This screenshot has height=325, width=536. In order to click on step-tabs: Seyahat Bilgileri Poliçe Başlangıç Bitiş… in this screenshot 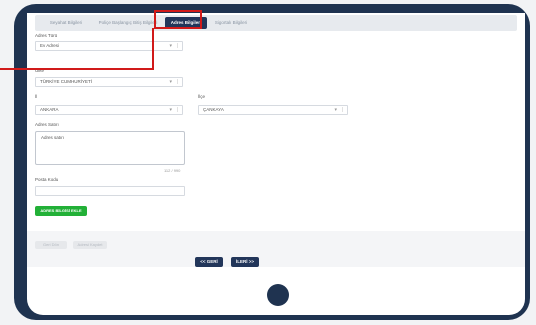, I will do `click(276, 23)`.